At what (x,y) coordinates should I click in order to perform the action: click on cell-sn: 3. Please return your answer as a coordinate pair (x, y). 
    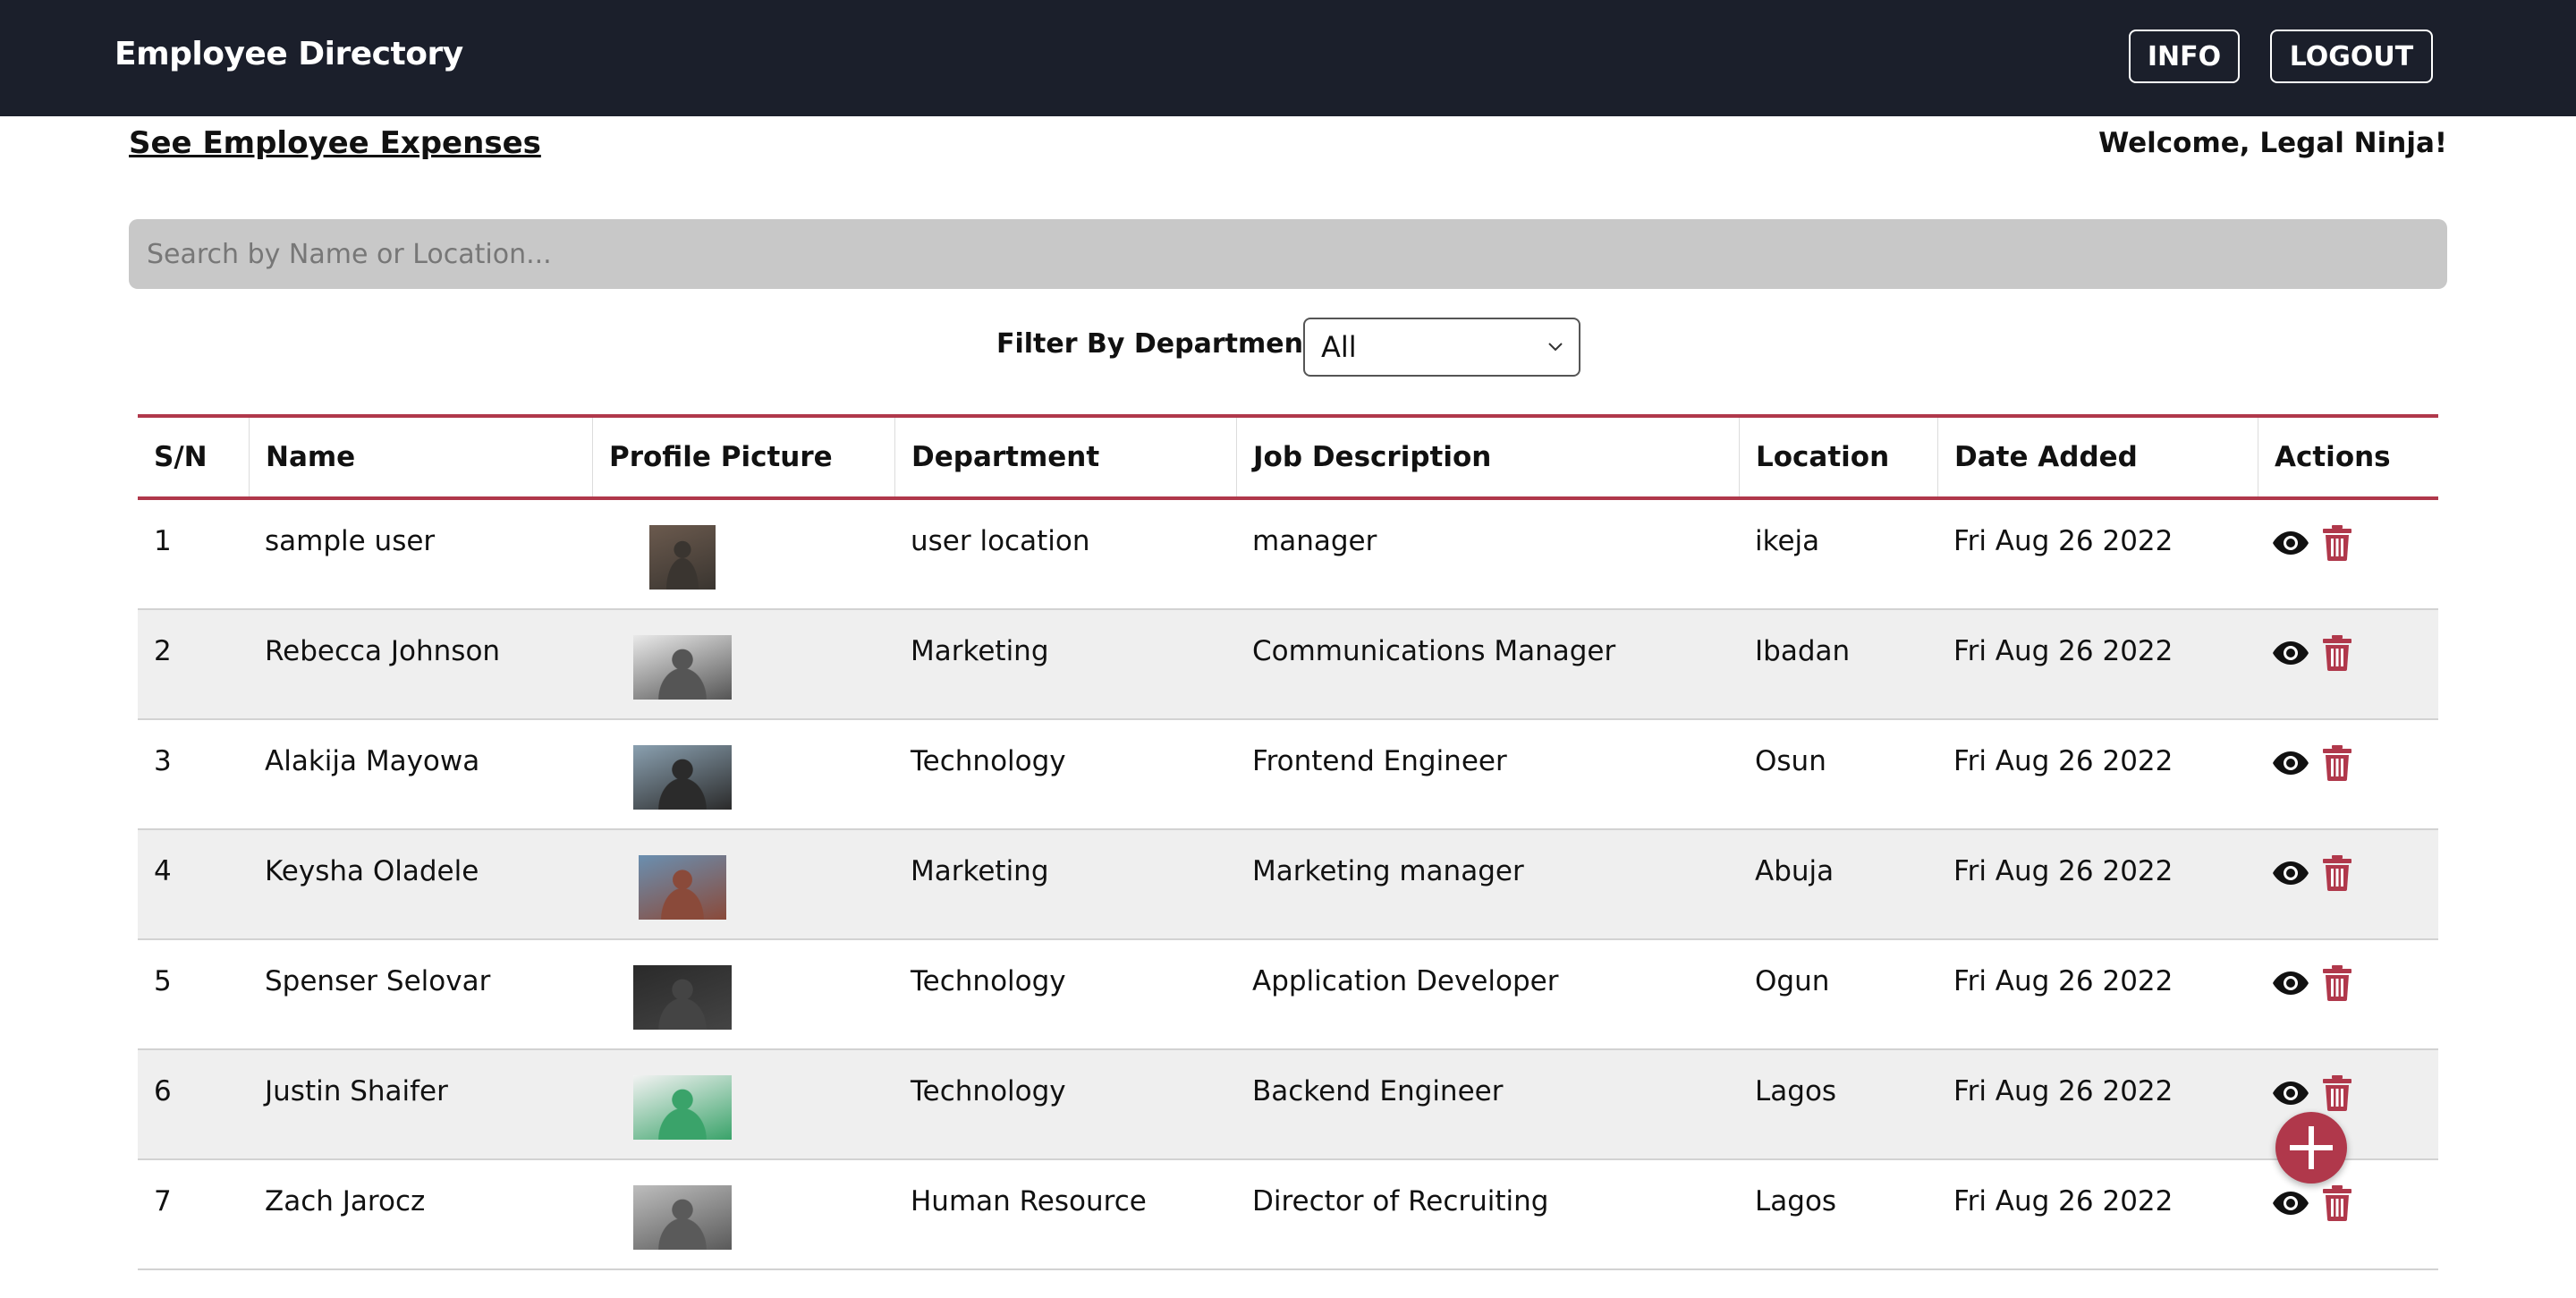
    Looking at the image, I should click on (163, 761).